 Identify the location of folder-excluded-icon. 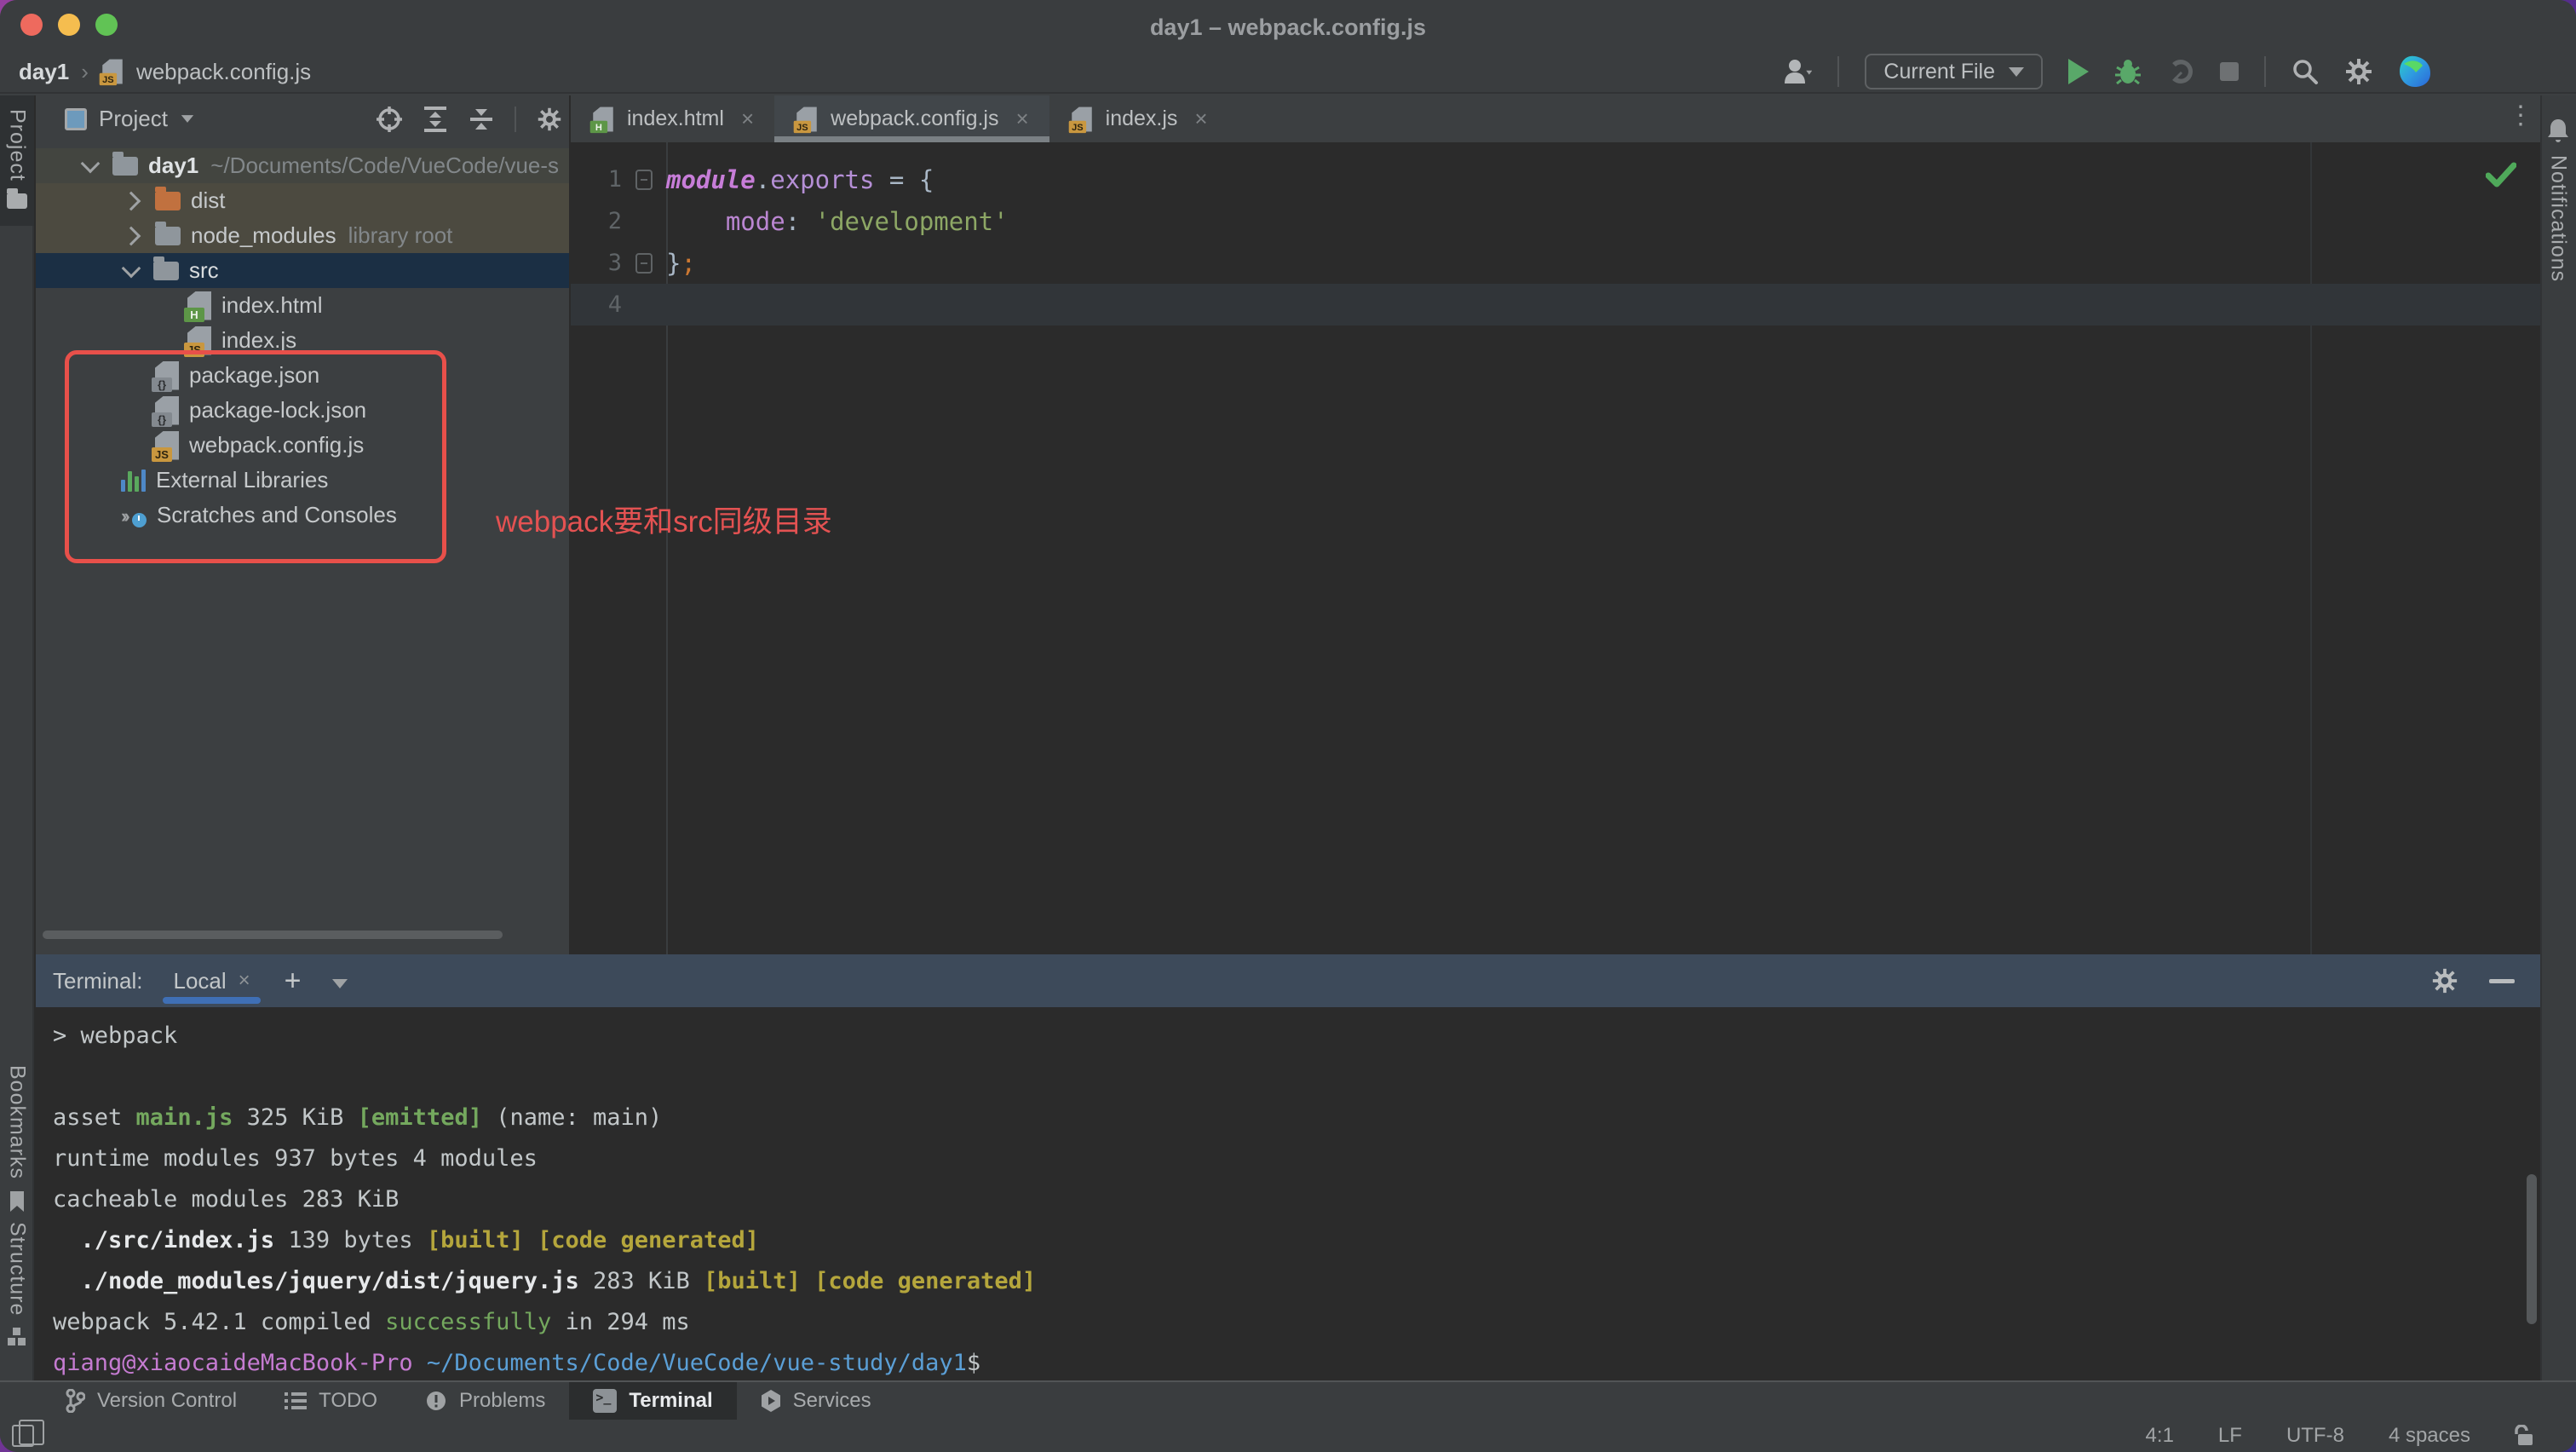
(168, 198).